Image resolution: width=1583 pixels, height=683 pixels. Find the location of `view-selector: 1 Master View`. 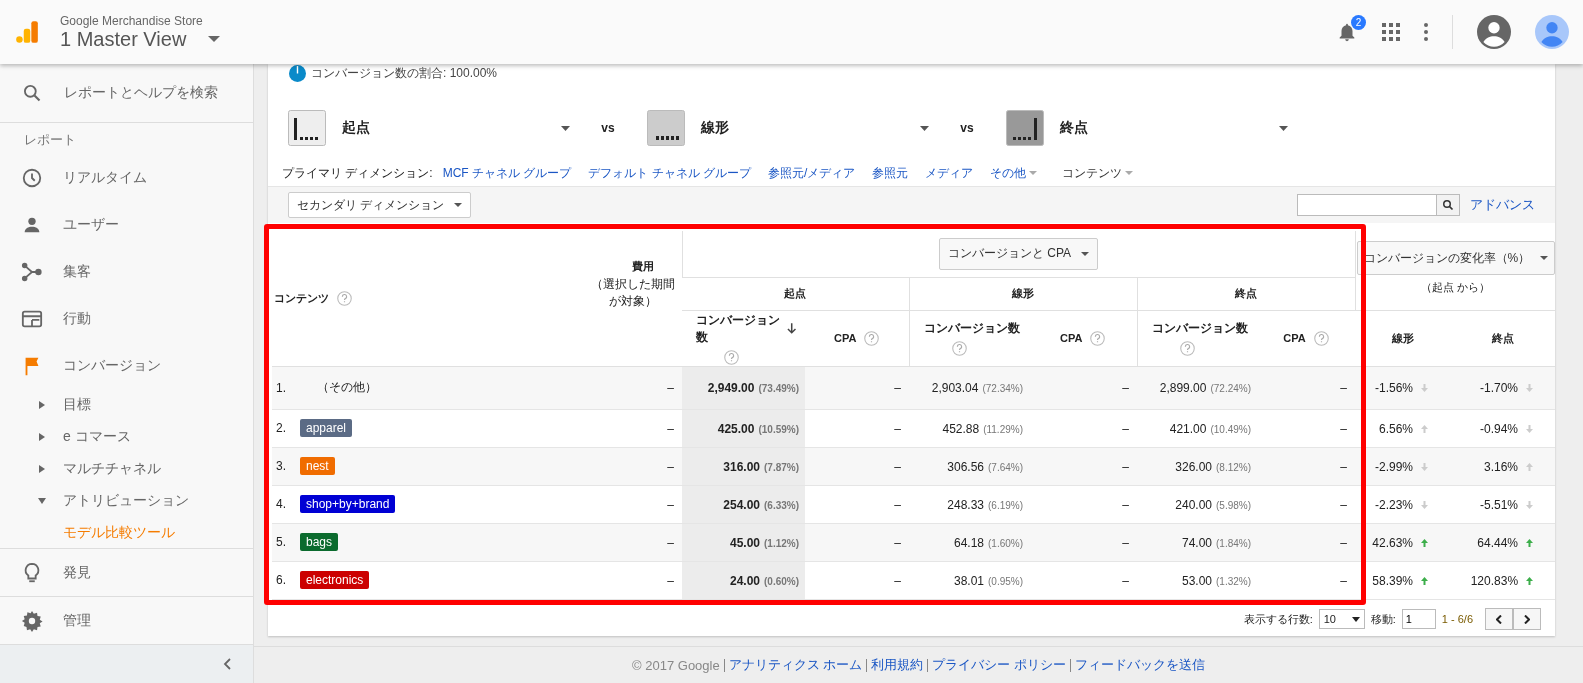

view-selector: 1 Master View is located at coordinates (140, 39).